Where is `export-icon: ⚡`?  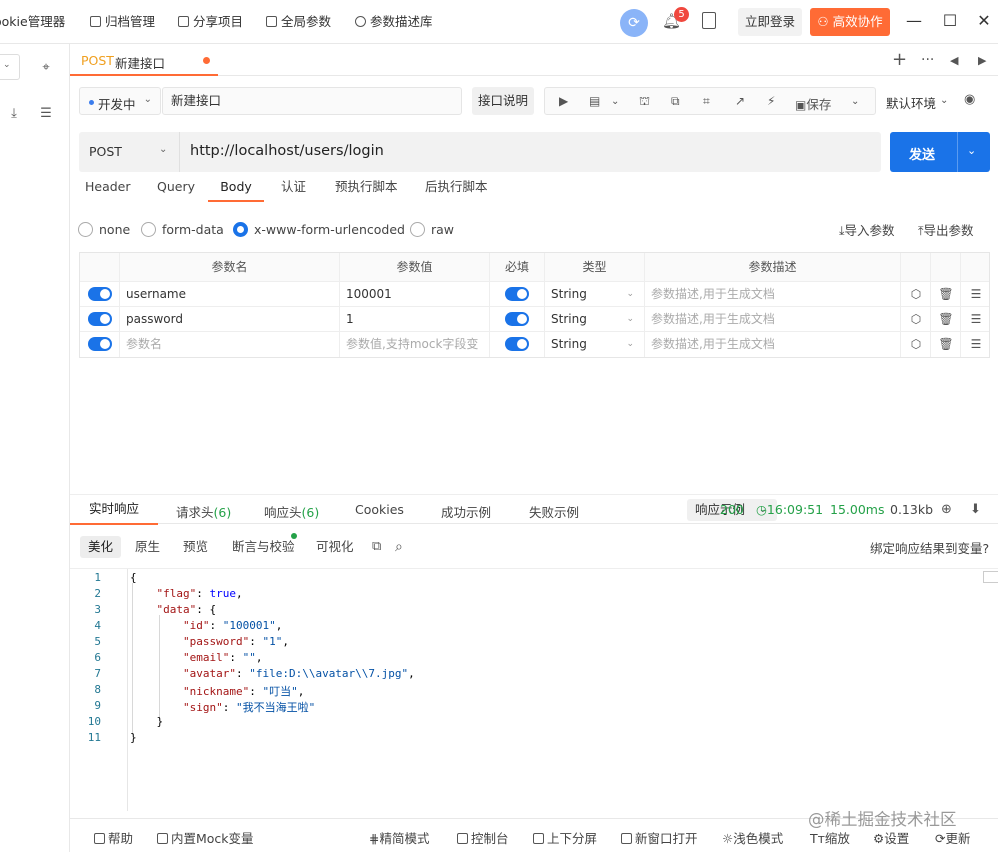 export-icon: ⚡ is located at coordinates (771, 101).